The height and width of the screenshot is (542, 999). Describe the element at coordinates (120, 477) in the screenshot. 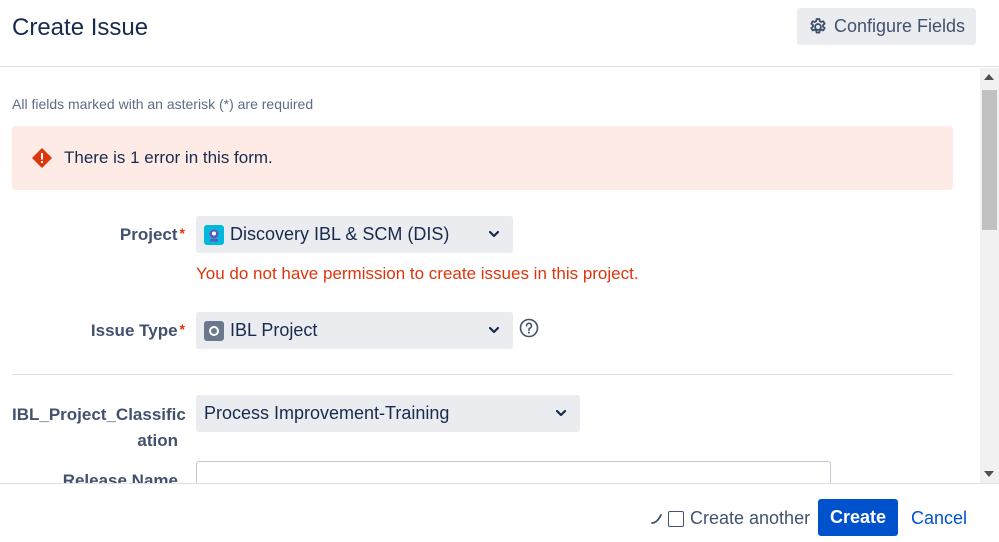

I see `release-name-label: Release Name` at that location.